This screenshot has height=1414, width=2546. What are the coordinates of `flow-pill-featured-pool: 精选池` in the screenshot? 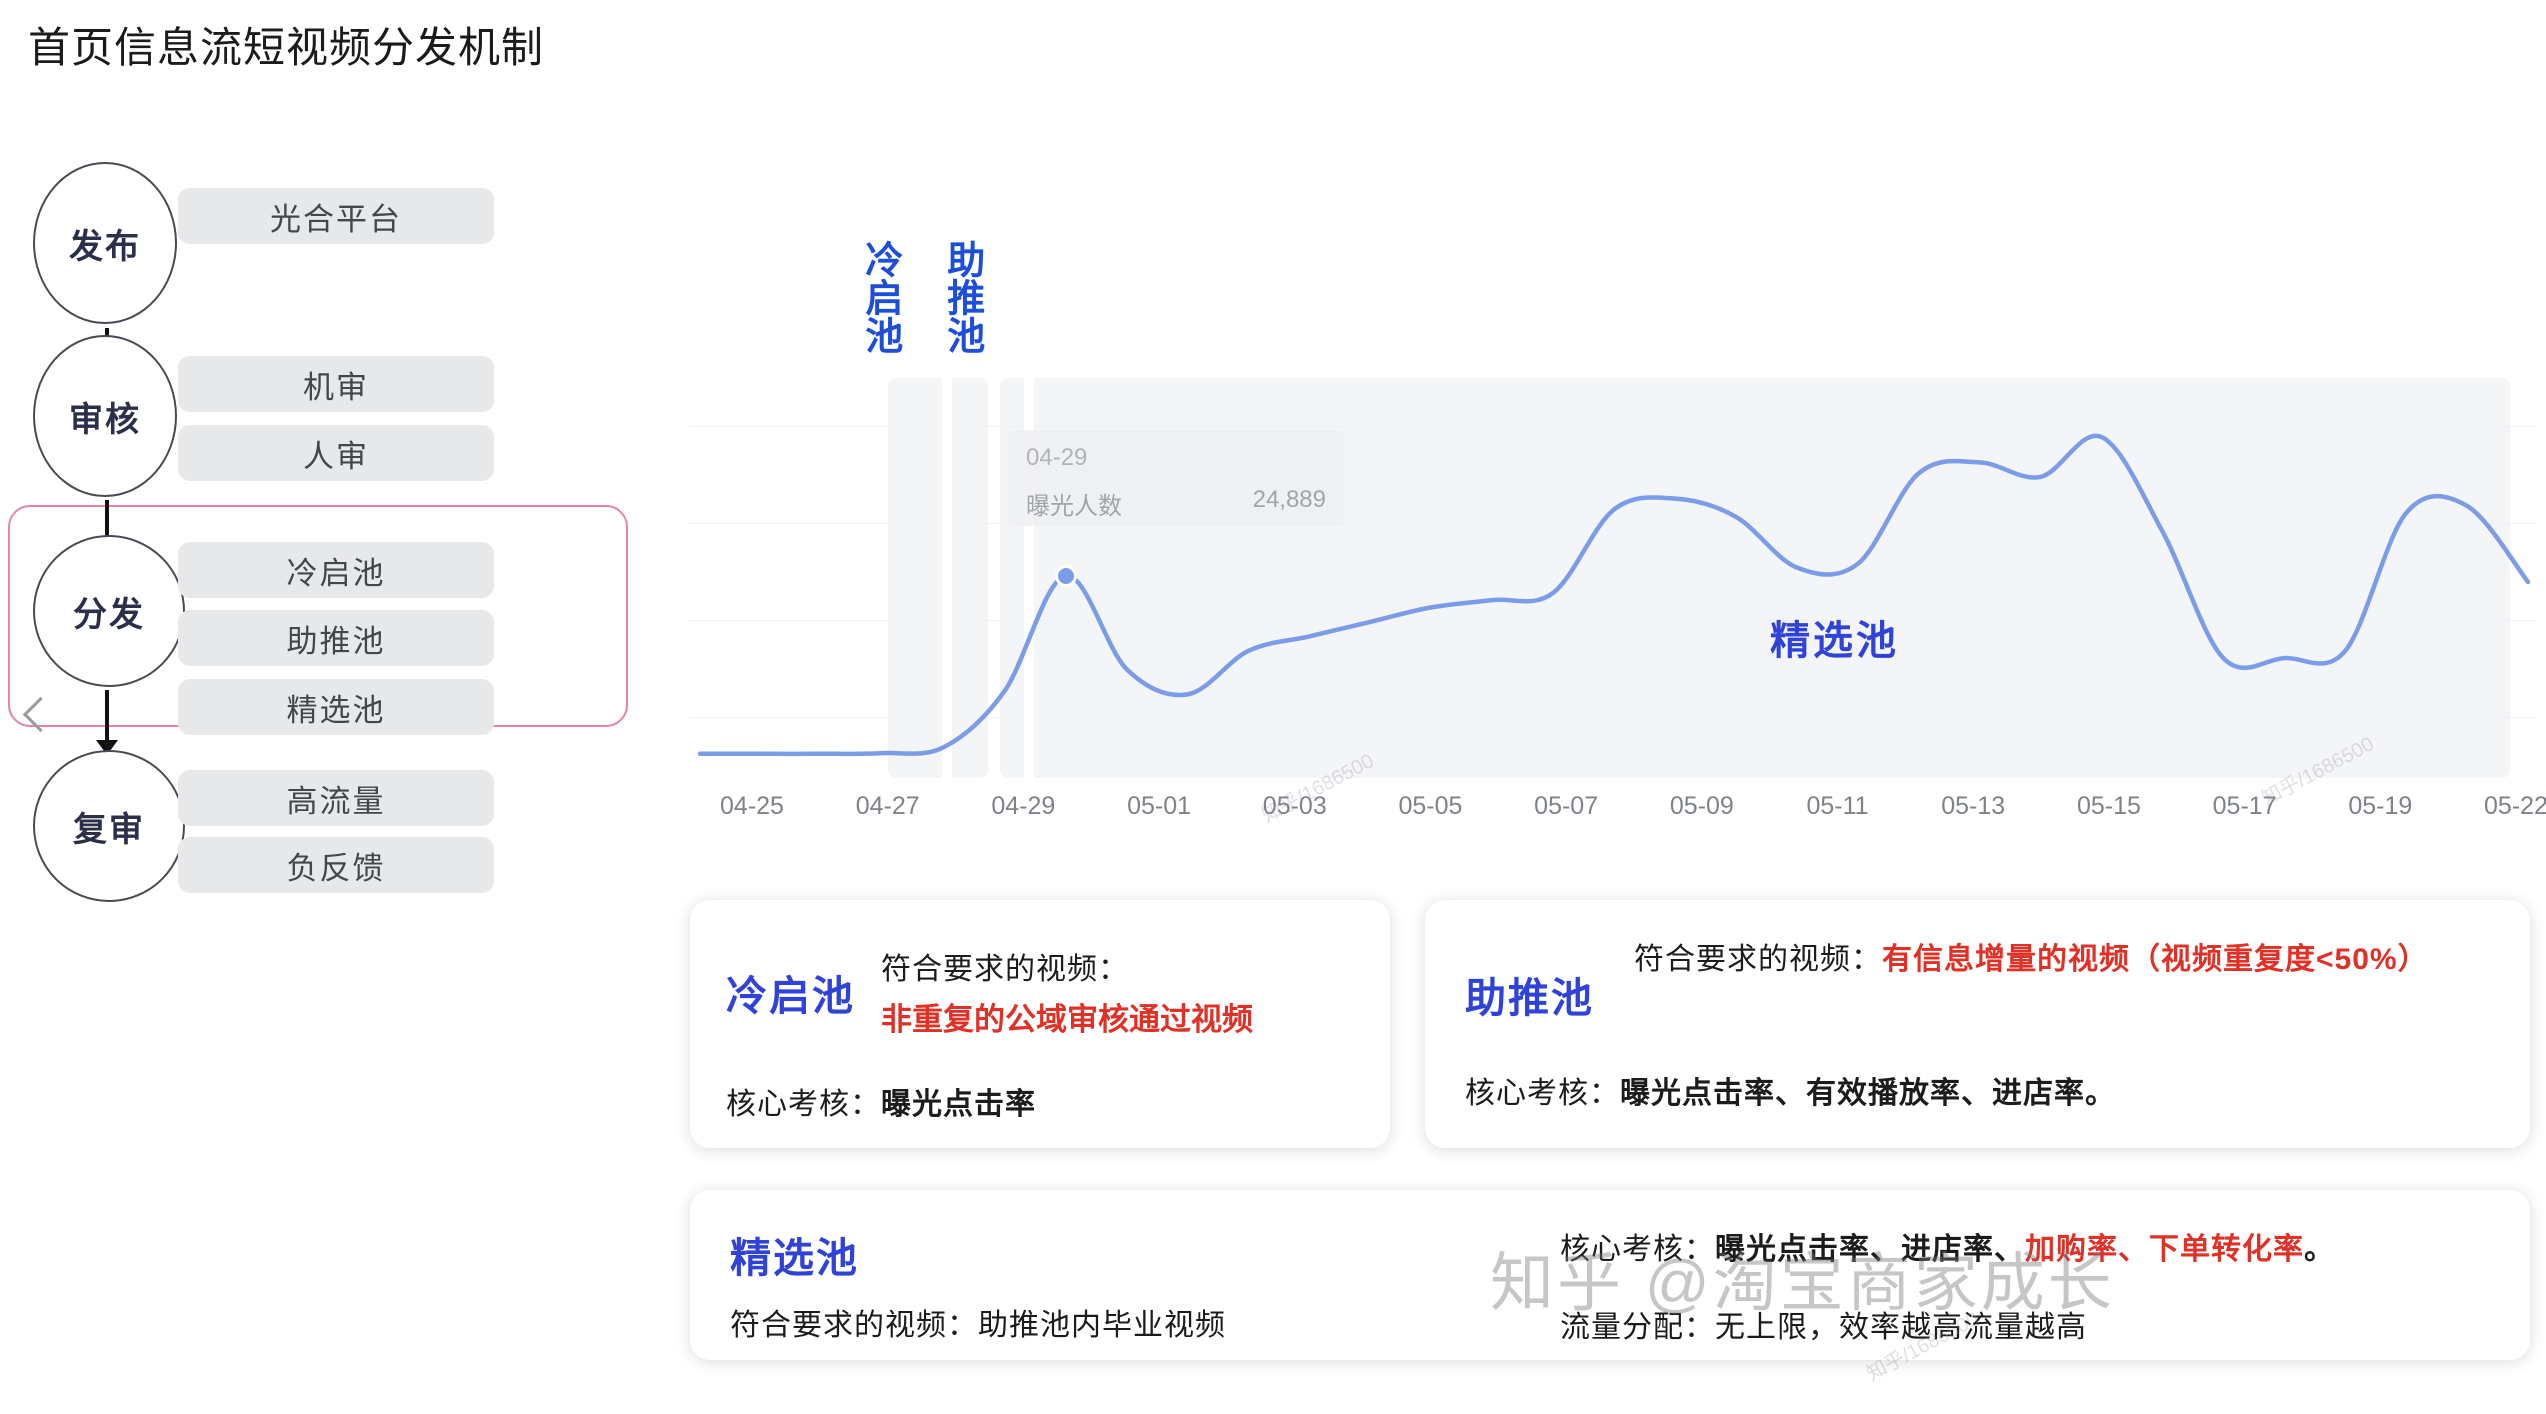 It's located at (336, 707).